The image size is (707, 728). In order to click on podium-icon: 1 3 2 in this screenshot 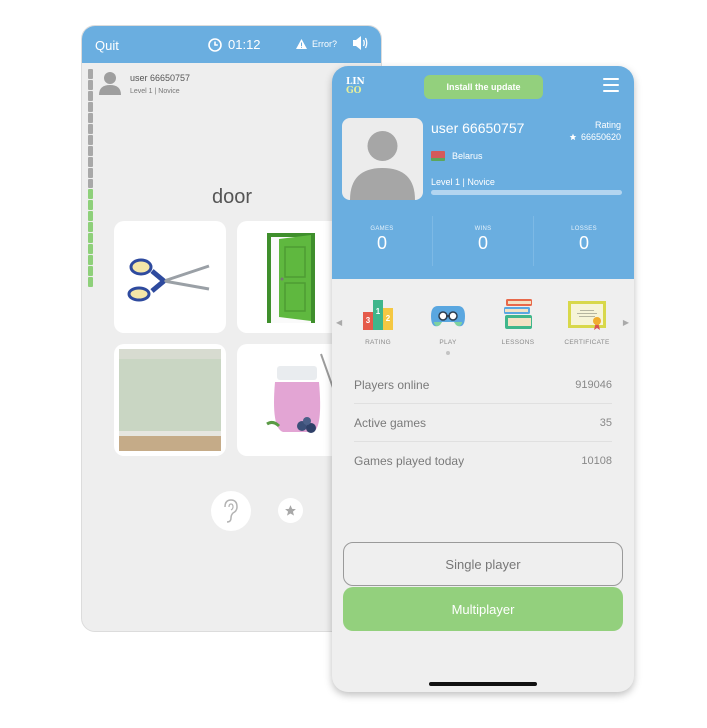, I will do `click(378, 315)`.